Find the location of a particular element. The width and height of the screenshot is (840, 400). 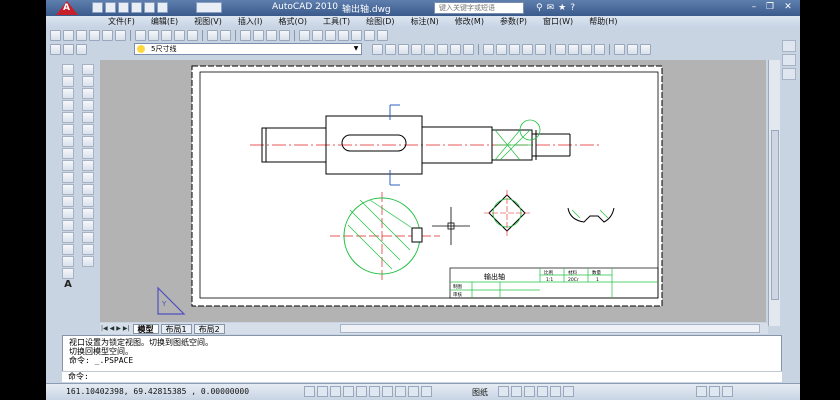

mirror-icon is located at coordinates (88, 93).